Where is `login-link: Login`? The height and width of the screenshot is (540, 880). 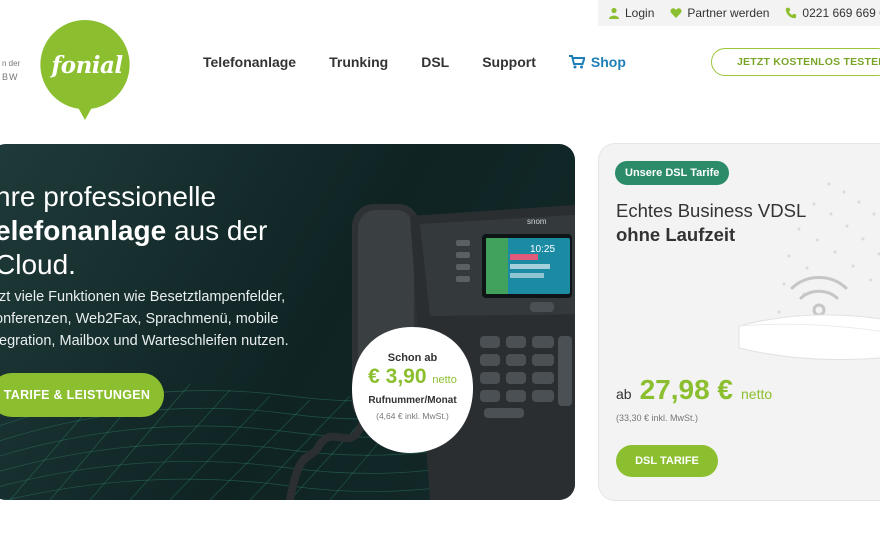
login-link: Login is located at coordinates (631, 13).